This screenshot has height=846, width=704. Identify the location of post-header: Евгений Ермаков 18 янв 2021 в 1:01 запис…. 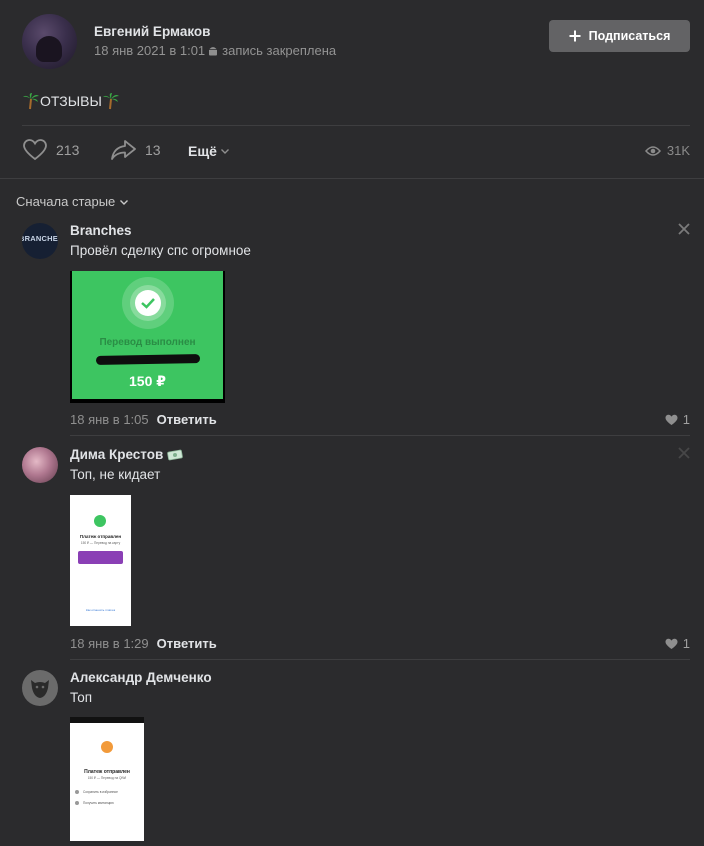
(356, 42).